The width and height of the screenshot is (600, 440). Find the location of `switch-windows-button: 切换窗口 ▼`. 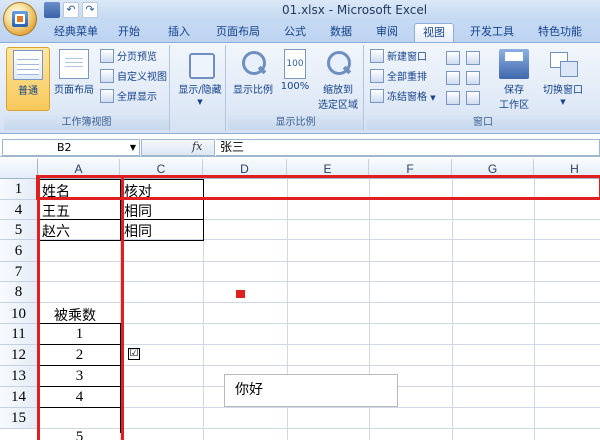

switch-windows-button: 切换窗口 ▼ is located at coordinates (563, 79).